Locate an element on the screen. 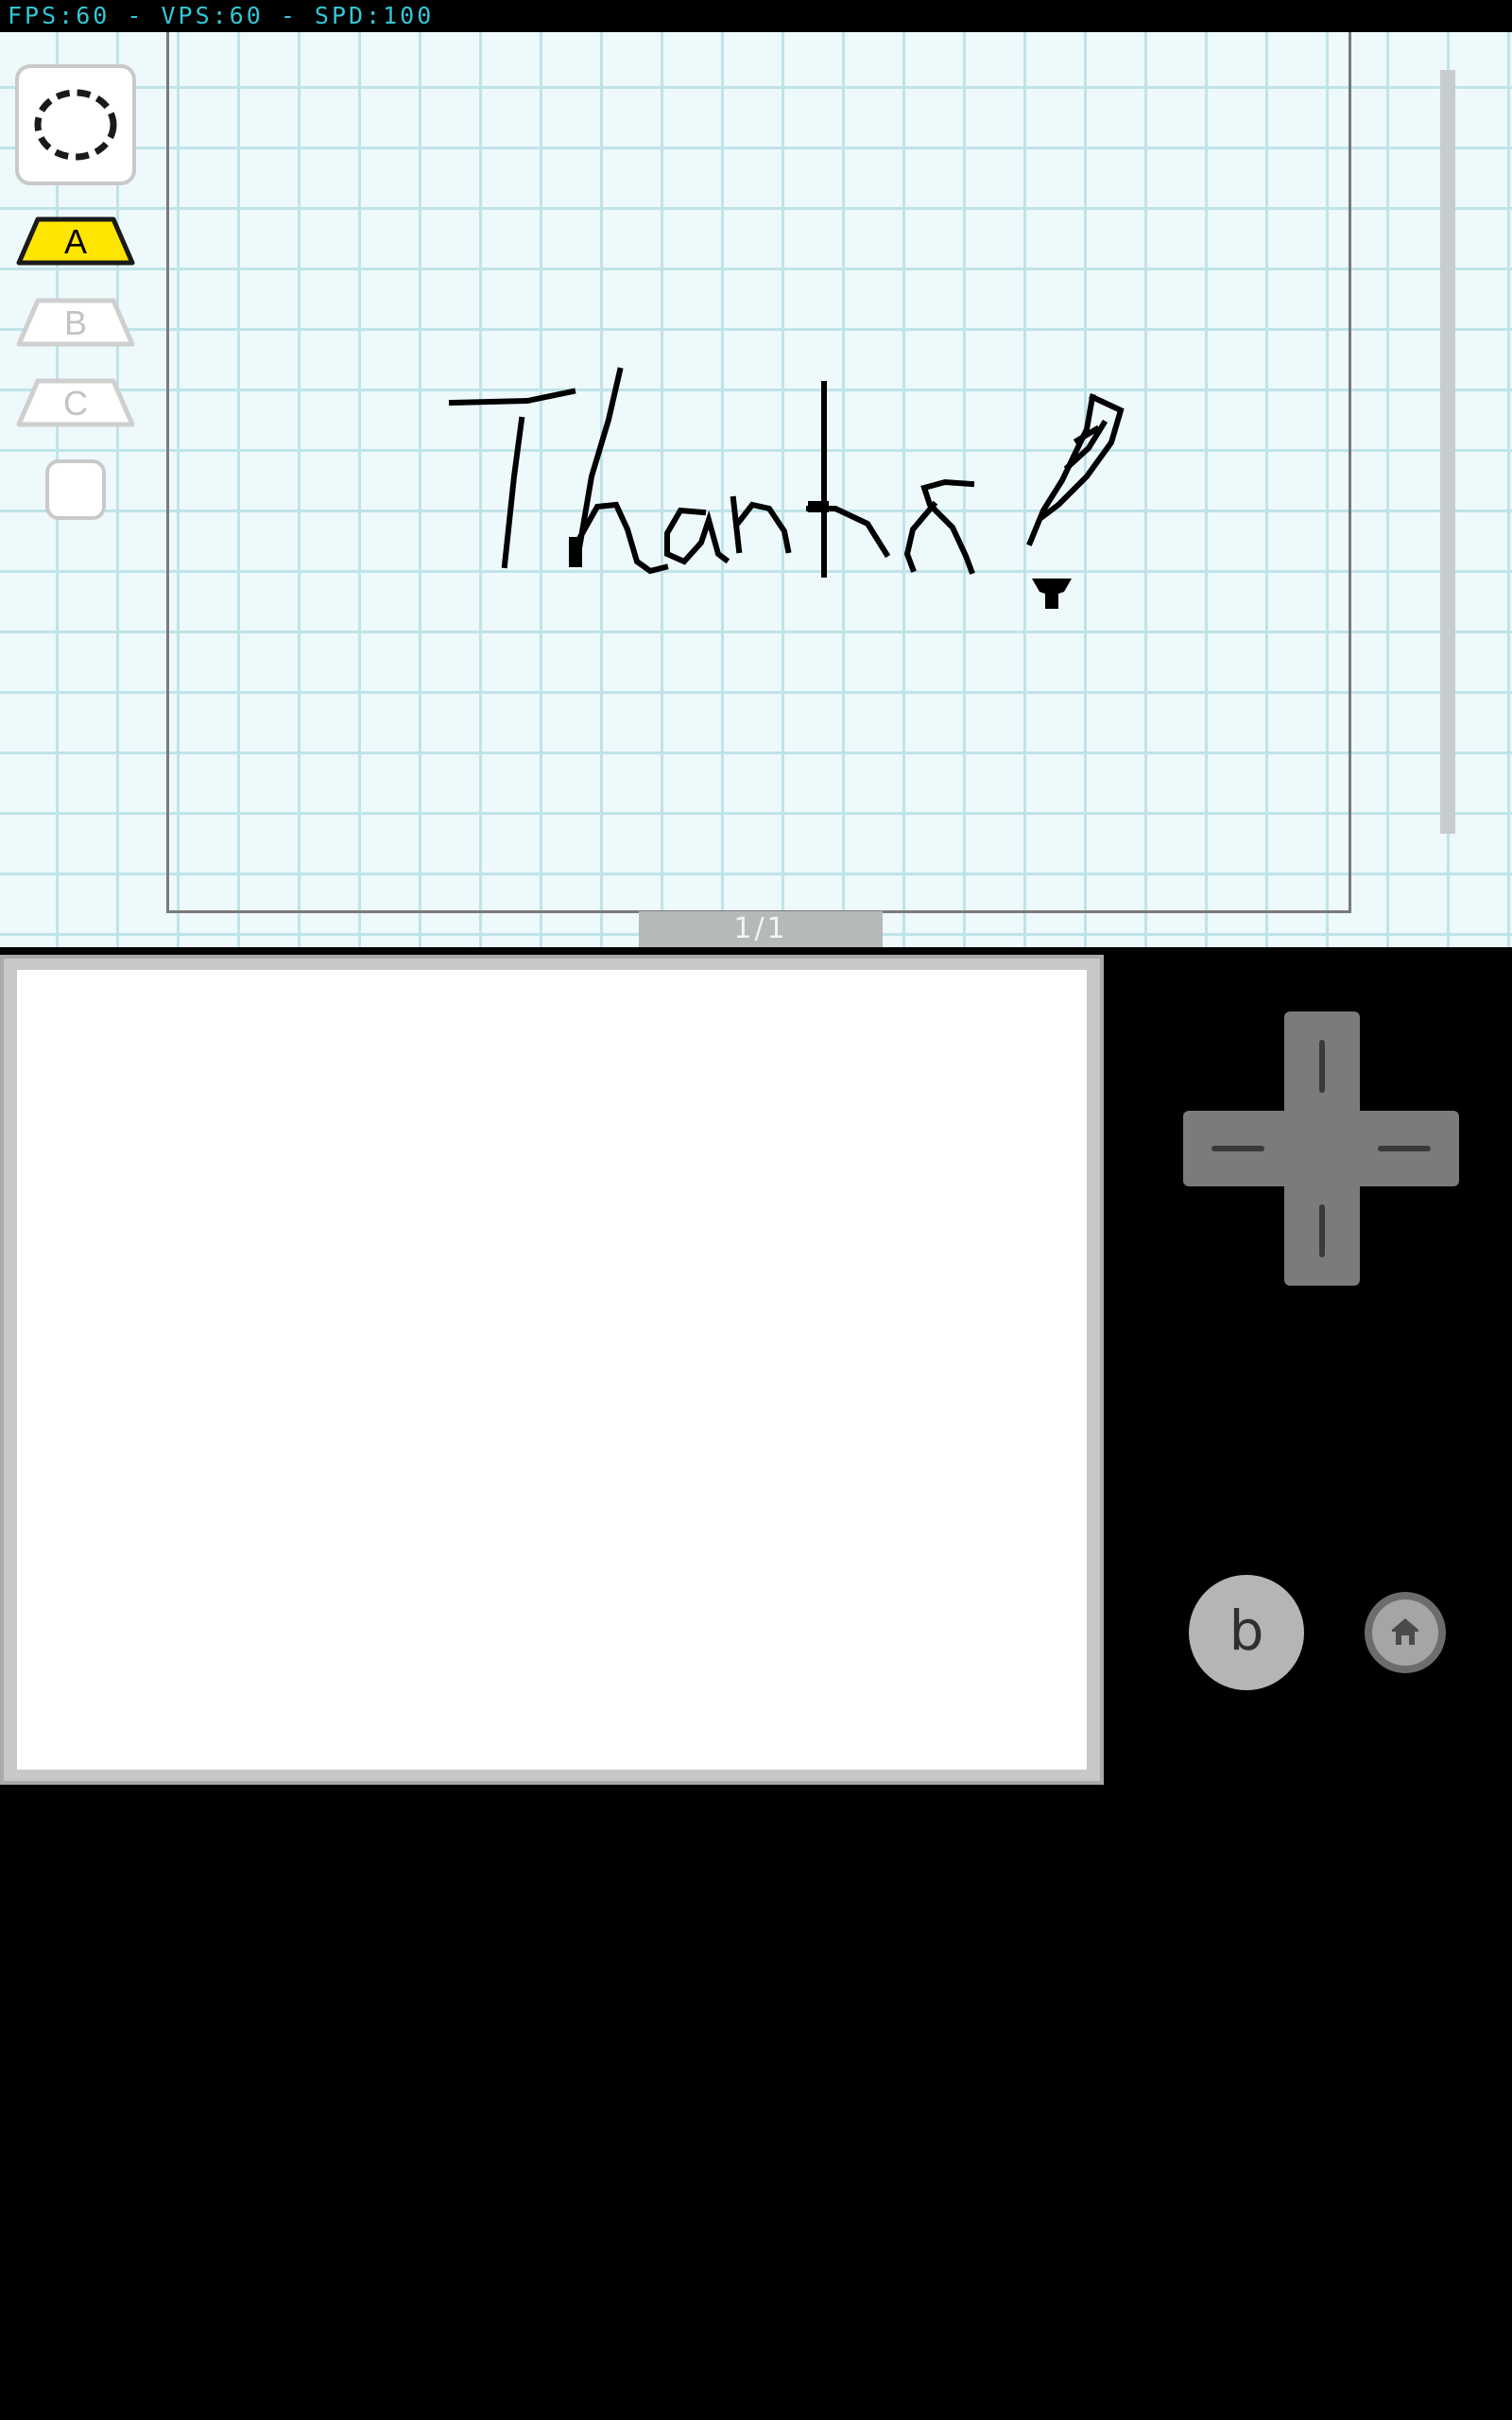 Image resolution: width=1512 pixels, height=2420 pixels. pen-c-button: C is located at coordinates (75, 405).